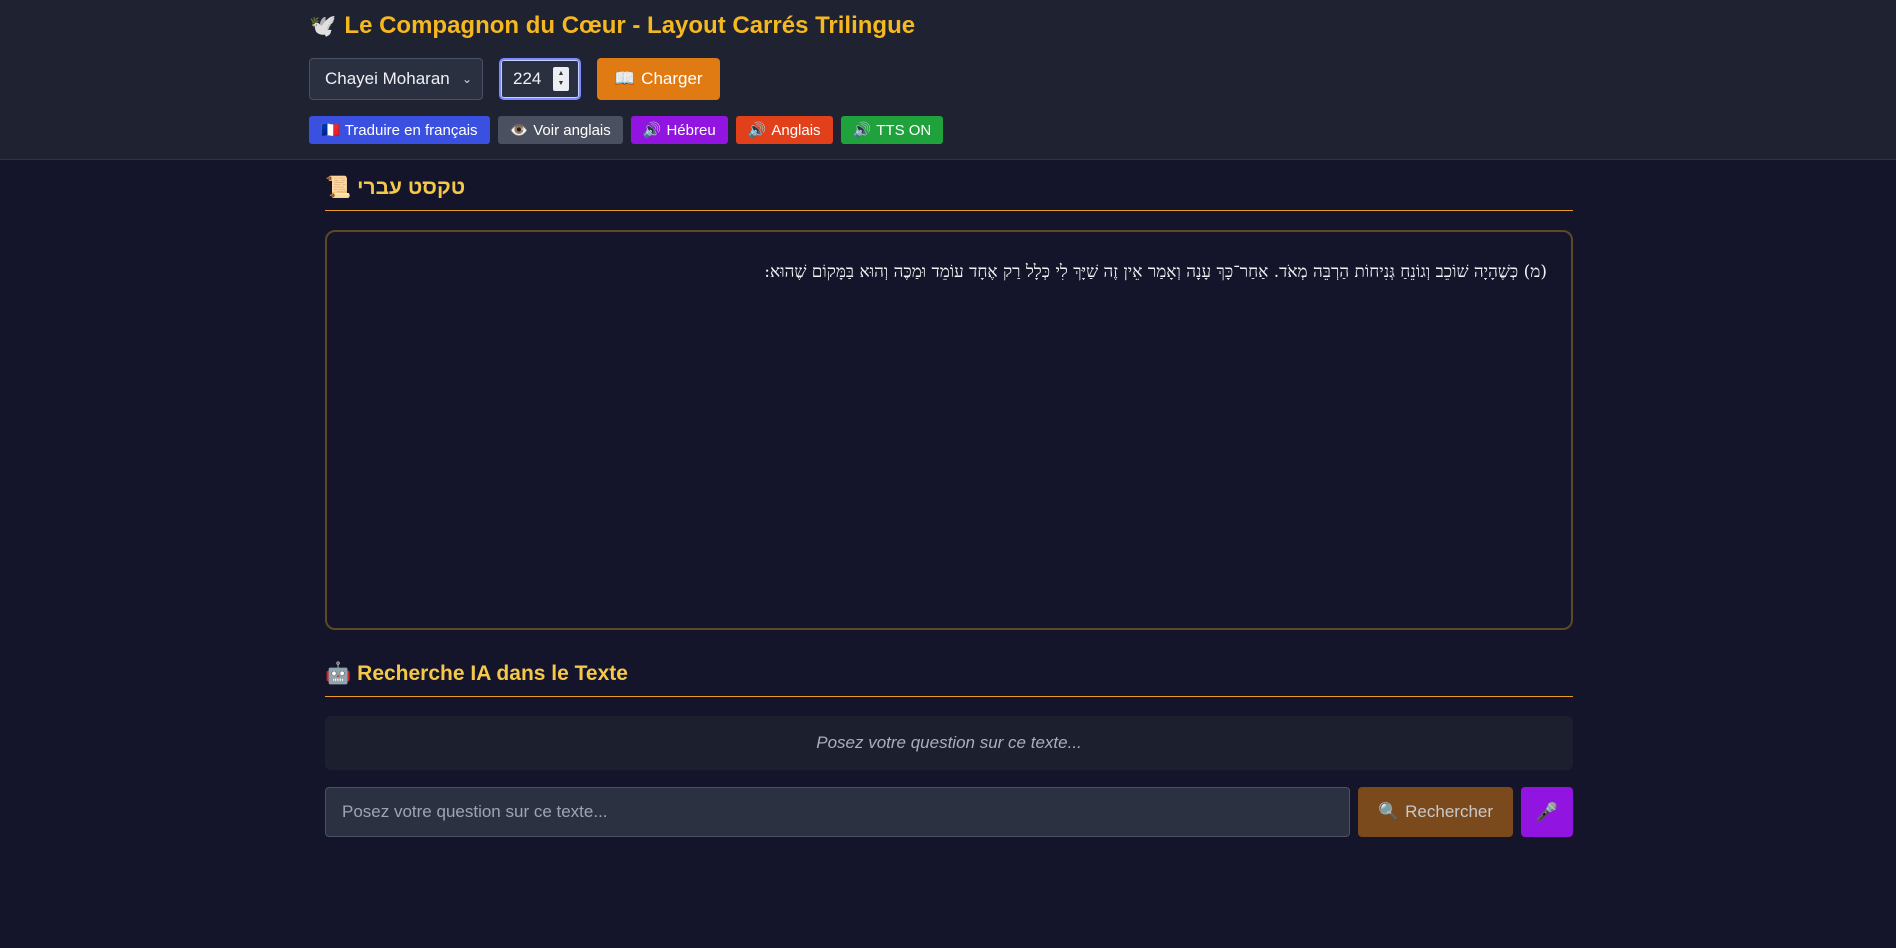 This screenshot has width=1896, height=948. What do you see at coordinates (672, 78) in the screenshot?
I see `load-button-label: Charger` at bounding box center [672, 78].